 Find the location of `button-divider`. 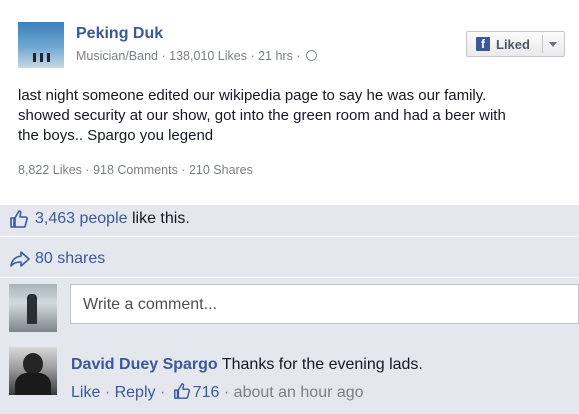

button-divider is located at coordinates (542, 44).